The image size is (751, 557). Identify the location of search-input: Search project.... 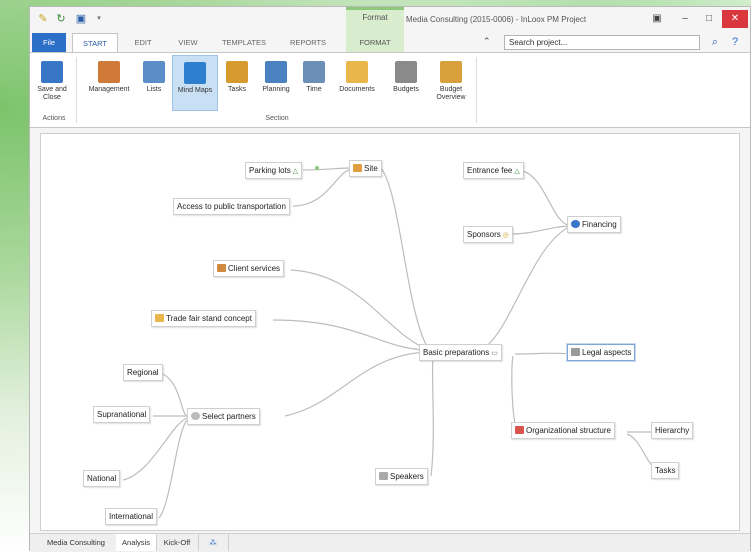
(602, 42).